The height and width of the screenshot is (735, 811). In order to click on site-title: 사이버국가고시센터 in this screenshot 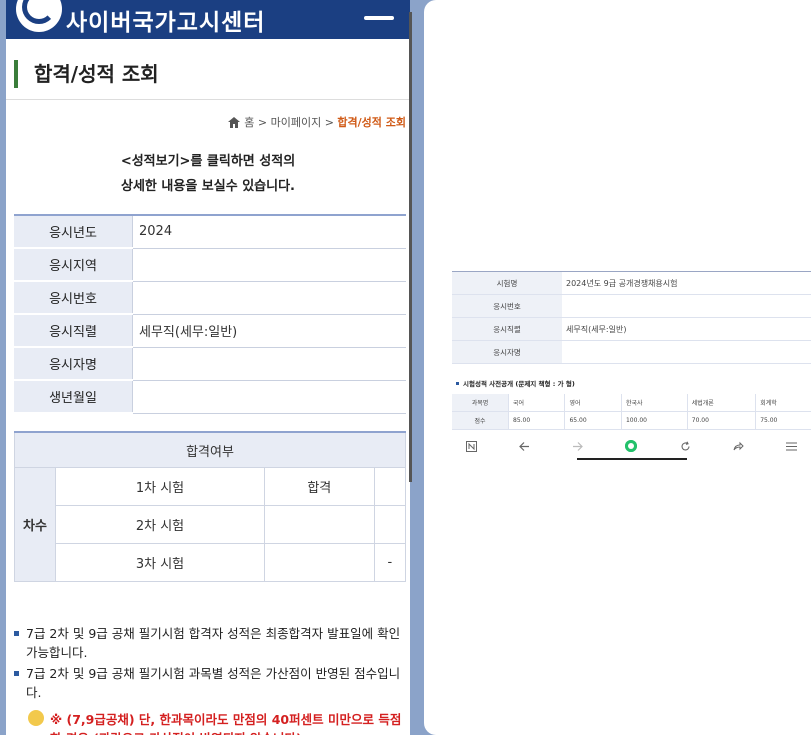, I will do `click(165, 20)`.